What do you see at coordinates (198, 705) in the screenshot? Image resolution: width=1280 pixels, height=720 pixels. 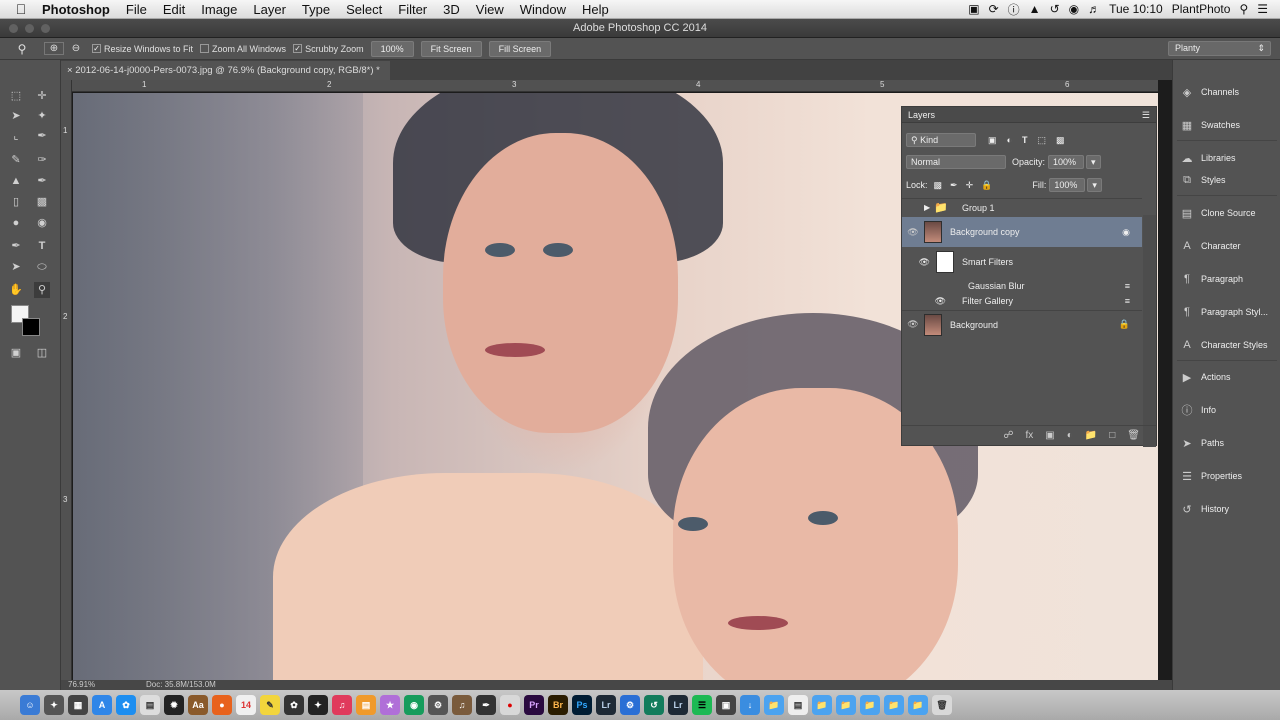 I see `dictionary-dock-icon: Aa` at bounding box center [198, 705].